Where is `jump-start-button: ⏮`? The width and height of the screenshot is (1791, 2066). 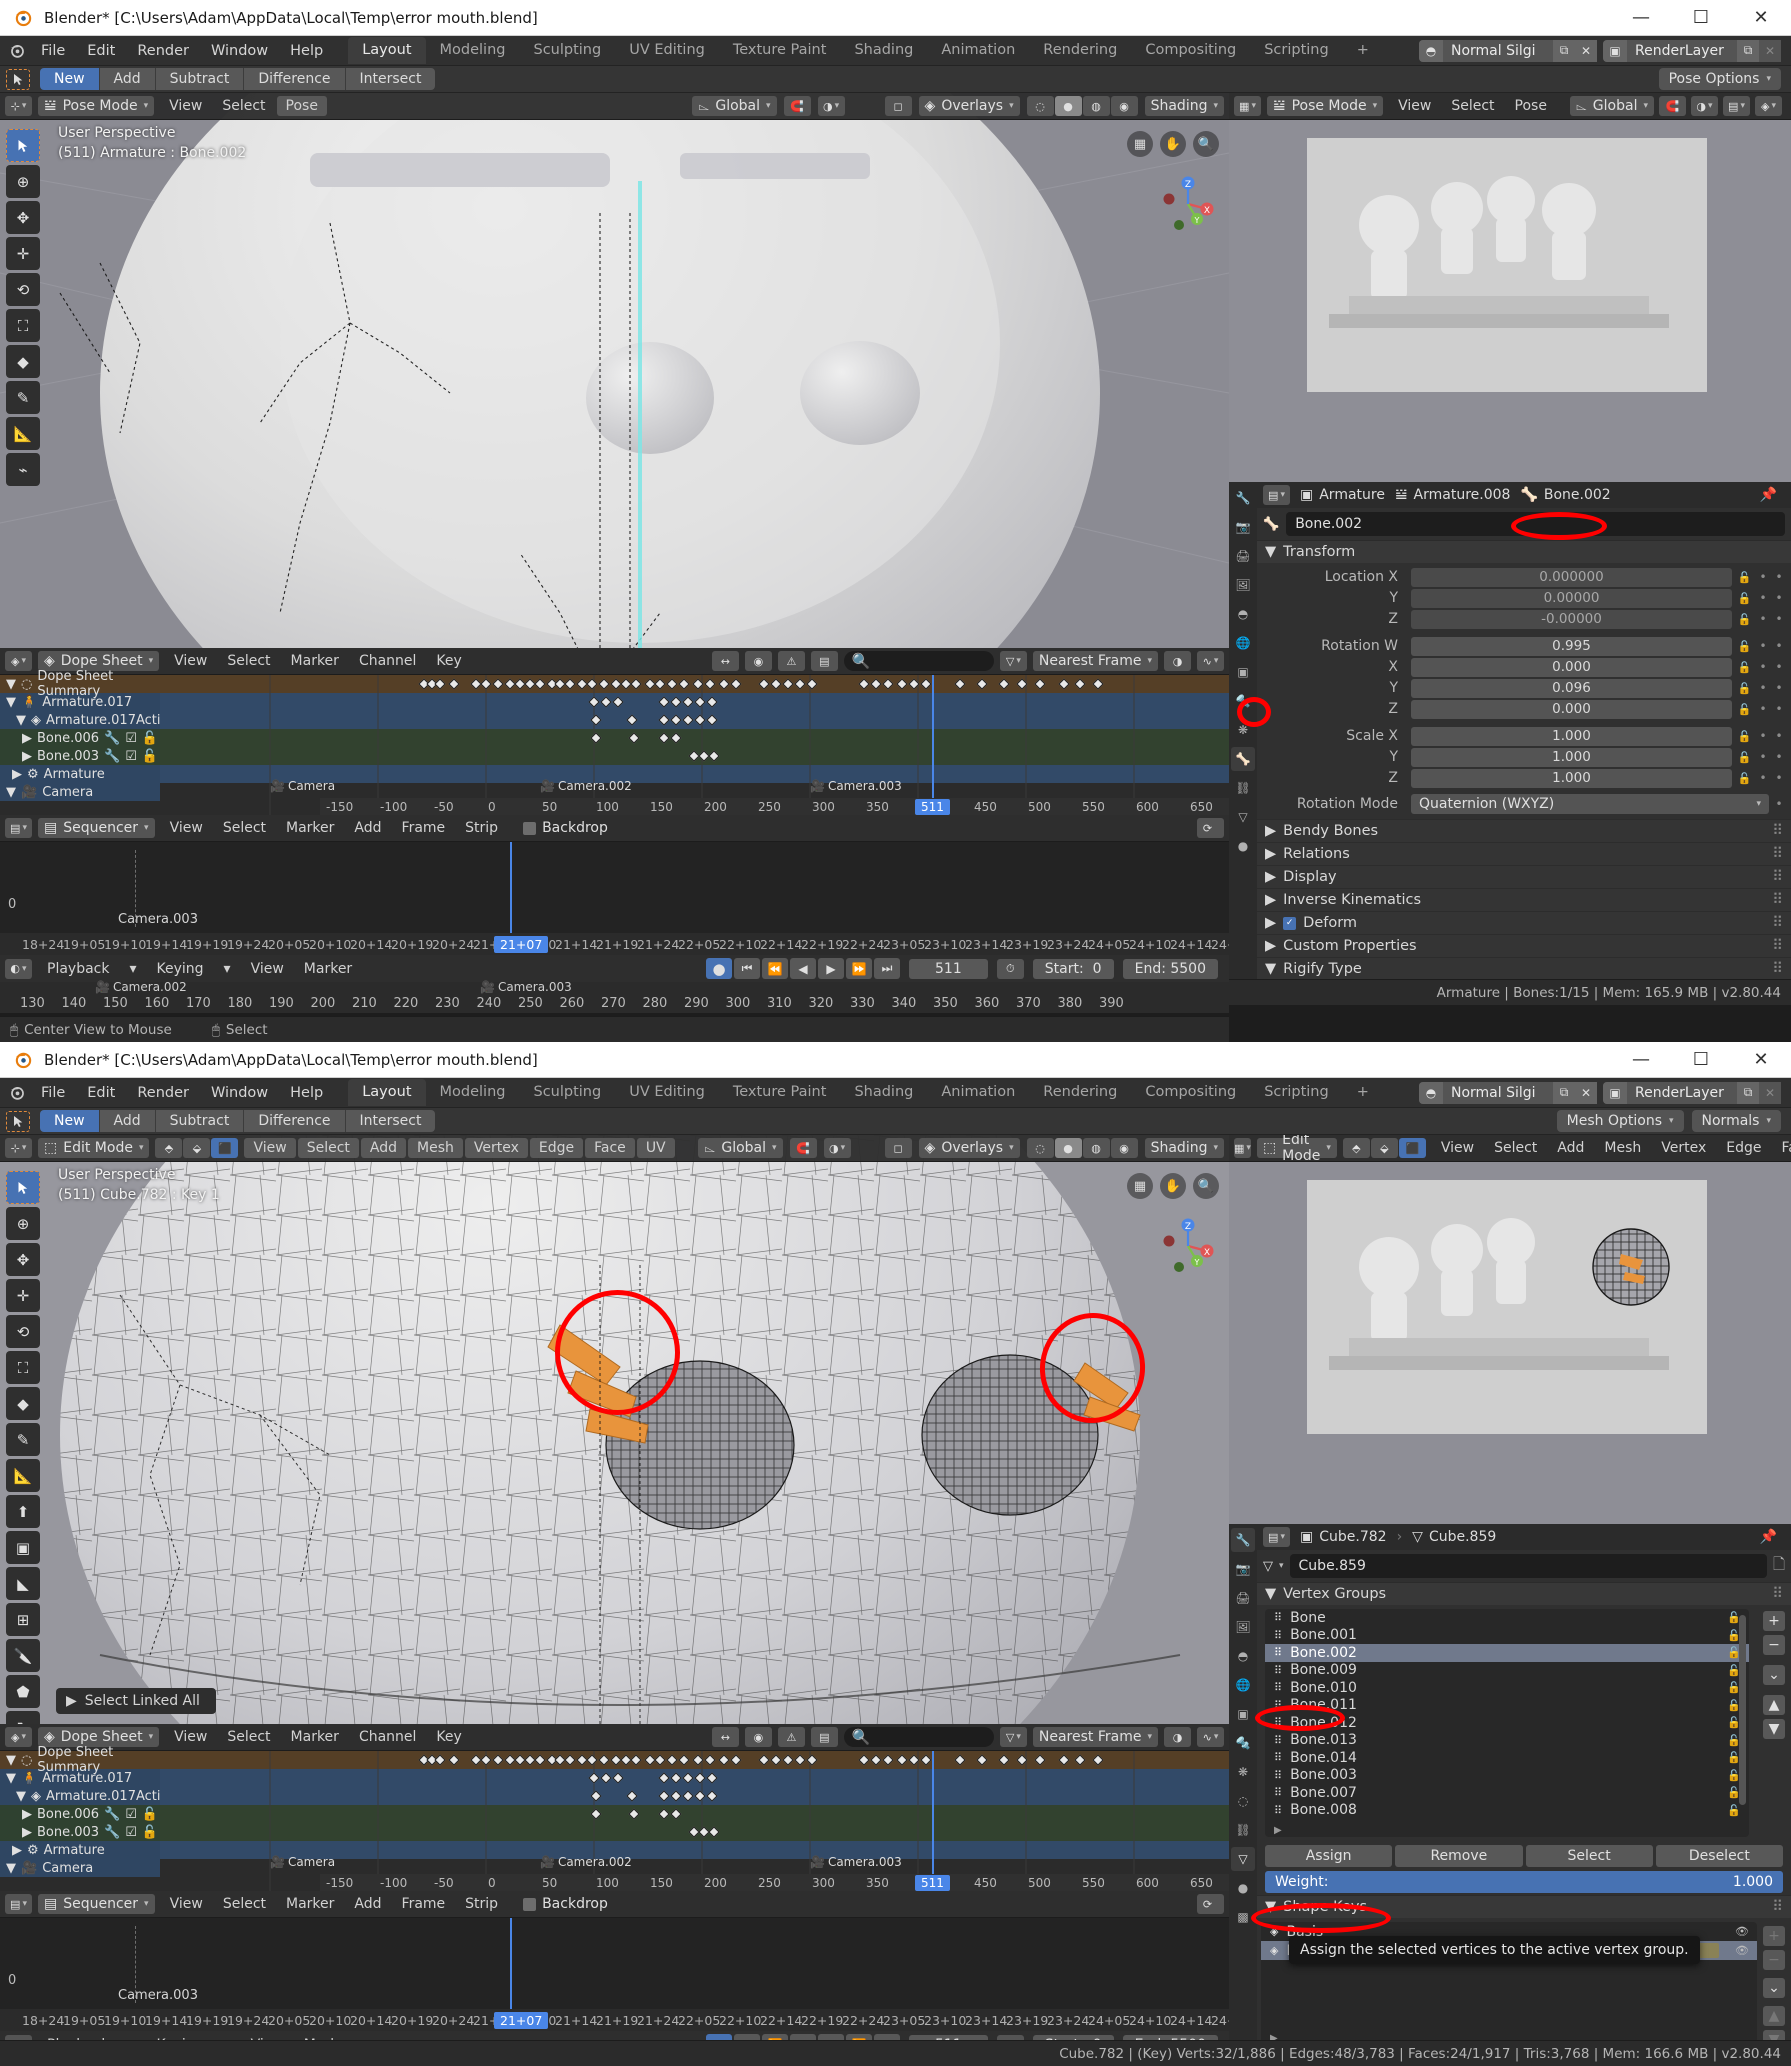
jump-start-button: ⏮ is located at coordinates (747, 968).